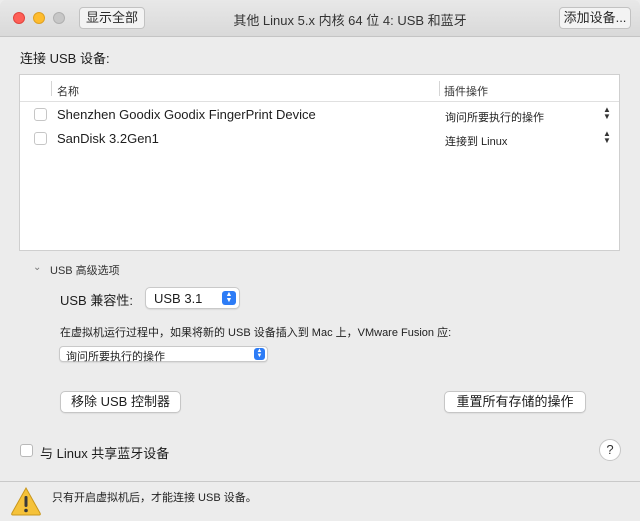 This screenshot has height=521, width=640. What do you see at coordinates (104, 452) in the screenshot?
I see `share-bluetooth-label: 与 Linux 共享蓝牙设备` at bounding box center [104, 452].